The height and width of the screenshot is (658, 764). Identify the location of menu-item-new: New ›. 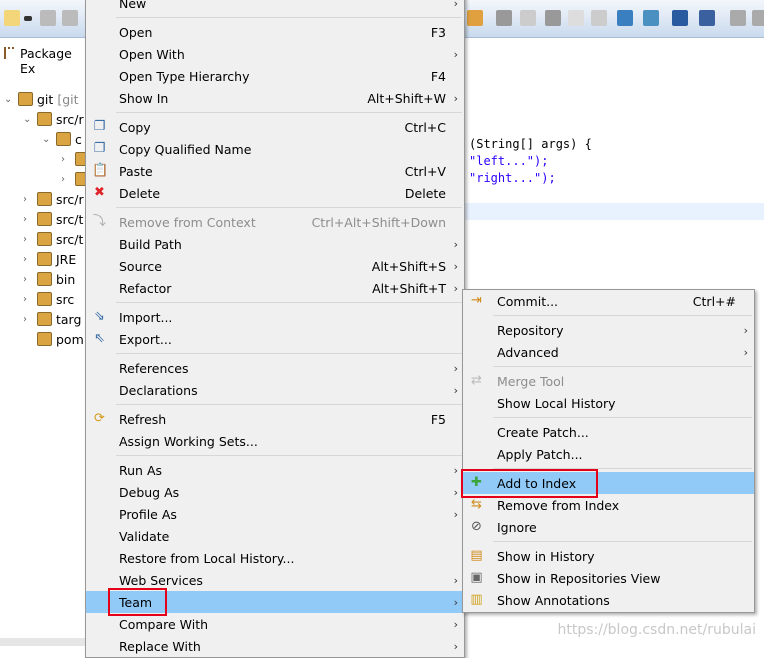
(275, 7).